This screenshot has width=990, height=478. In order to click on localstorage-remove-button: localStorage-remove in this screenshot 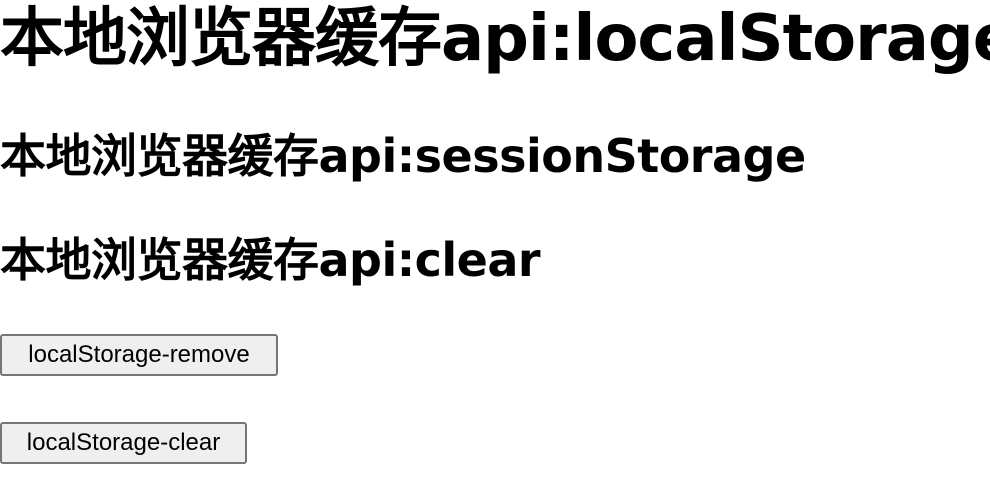, I will do `click(139, 355)`.